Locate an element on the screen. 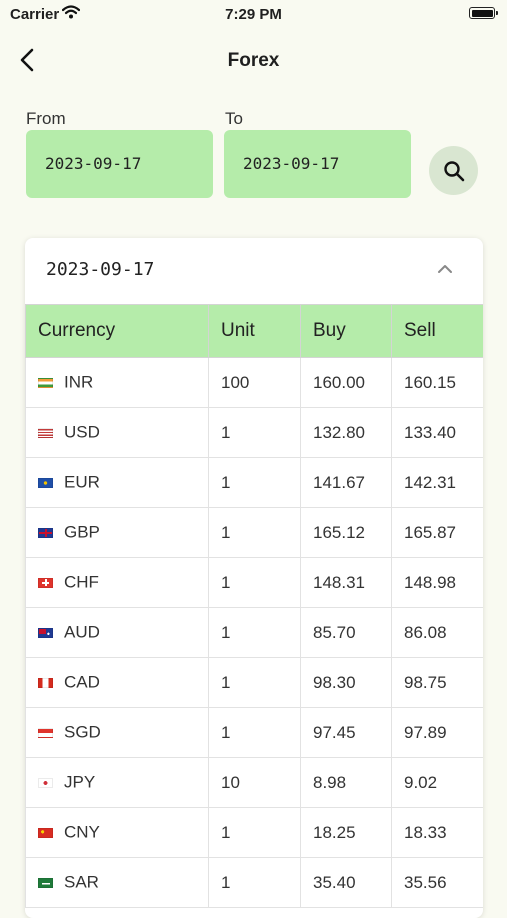 The width and height of the screenshot is (507, 918). india-flag-icon is located at coordinates (45, 382).